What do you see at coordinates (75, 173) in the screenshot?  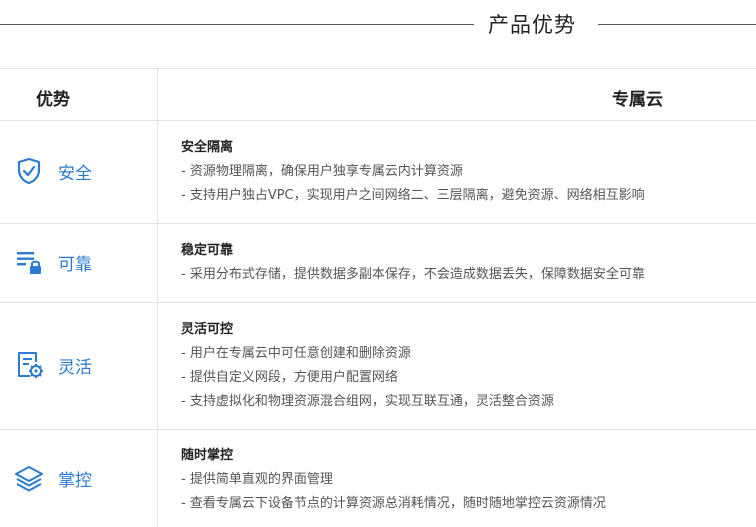 I see `advantage-label: 安全` at bounding box center [75, 173].